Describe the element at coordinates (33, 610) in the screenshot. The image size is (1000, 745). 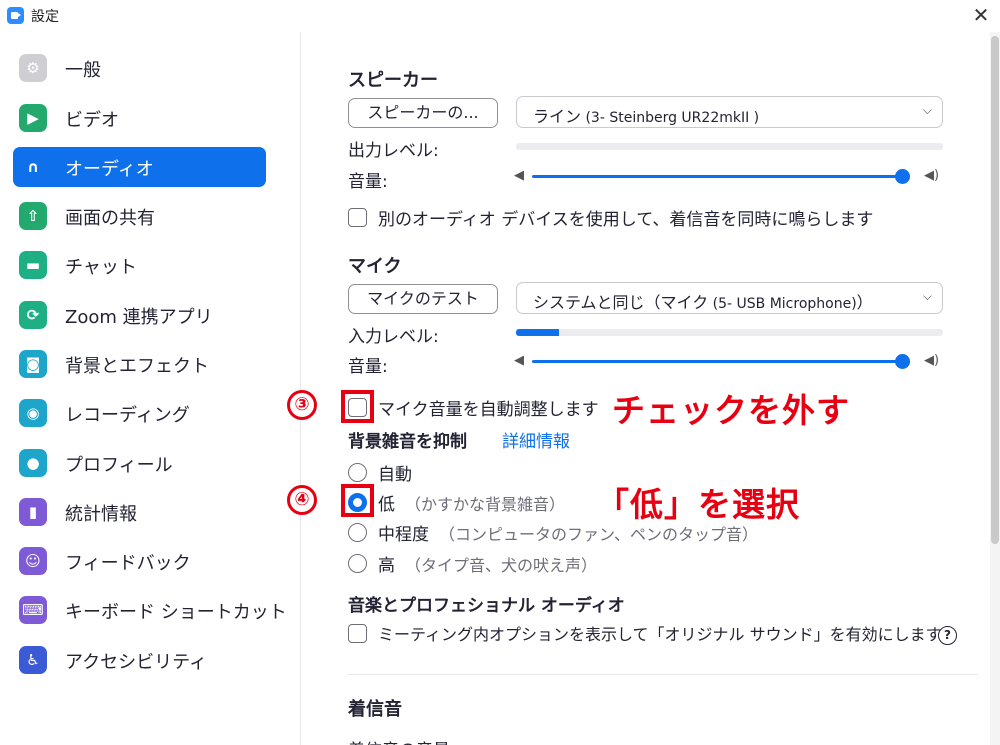
I see `keyboard-icon: ⌨` at that location.